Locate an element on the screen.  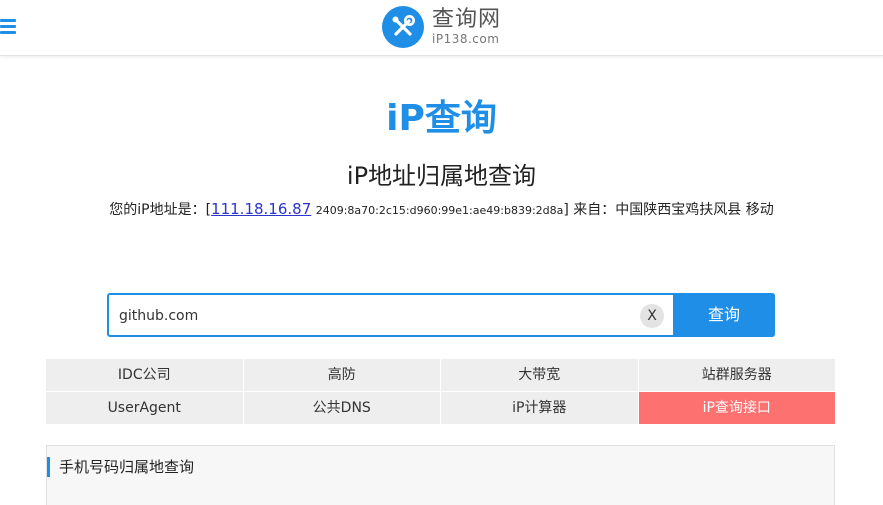
search-box: X 查询 is located at coordinates (441, 315).